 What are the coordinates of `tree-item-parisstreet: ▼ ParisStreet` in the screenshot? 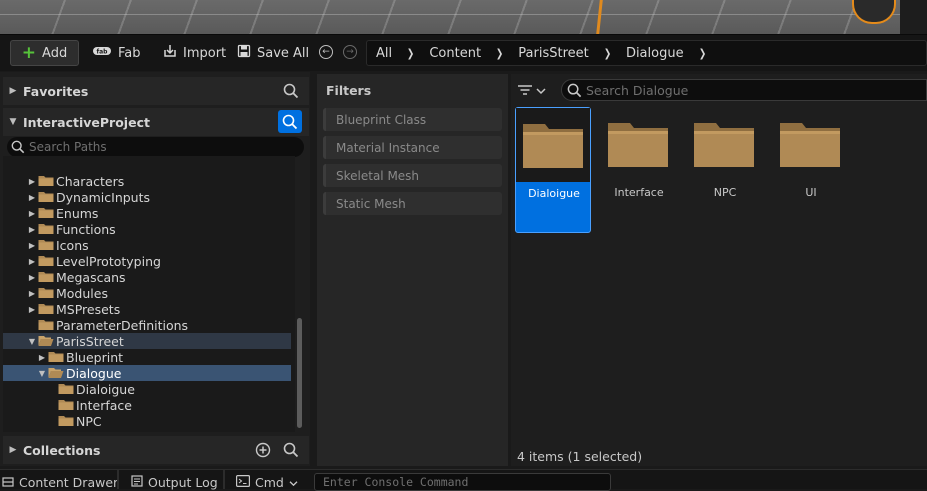 It's located at (147, 341).